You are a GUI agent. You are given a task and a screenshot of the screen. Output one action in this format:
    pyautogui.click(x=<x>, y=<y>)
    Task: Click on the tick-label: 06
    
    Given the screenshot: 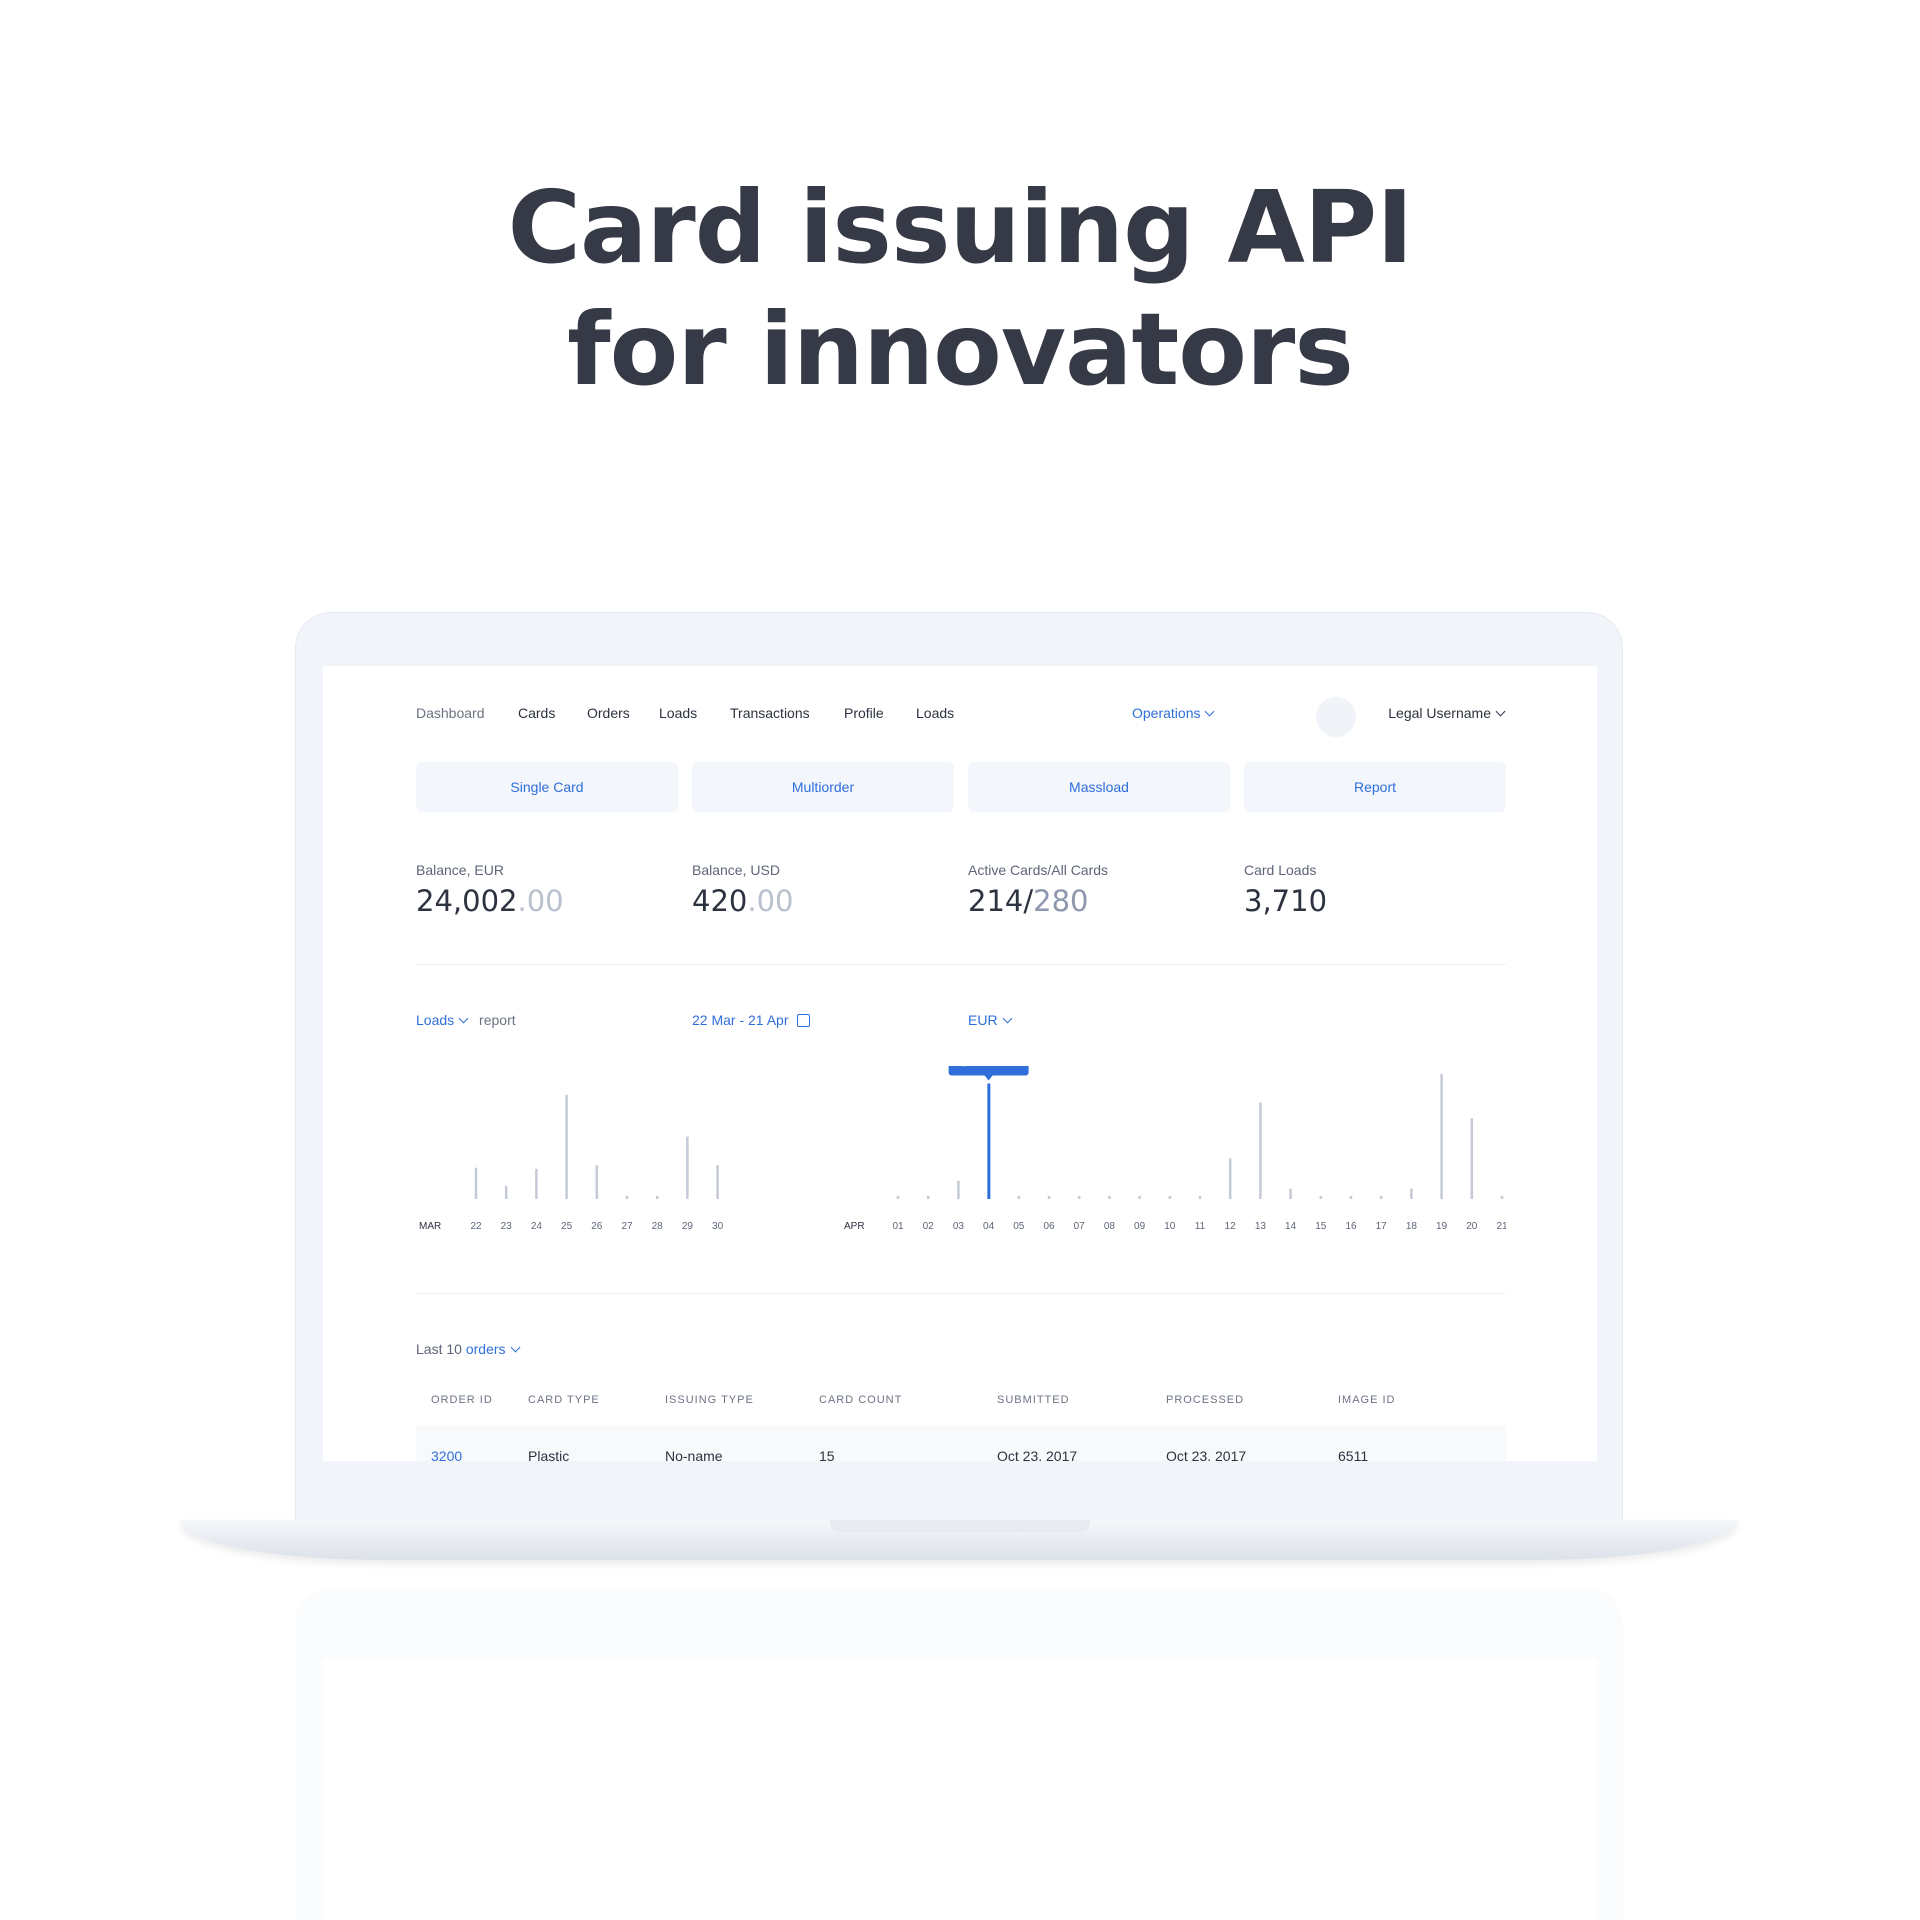 What is the action you would take?
    pyautogui.click(x=1049, y=1226)
    